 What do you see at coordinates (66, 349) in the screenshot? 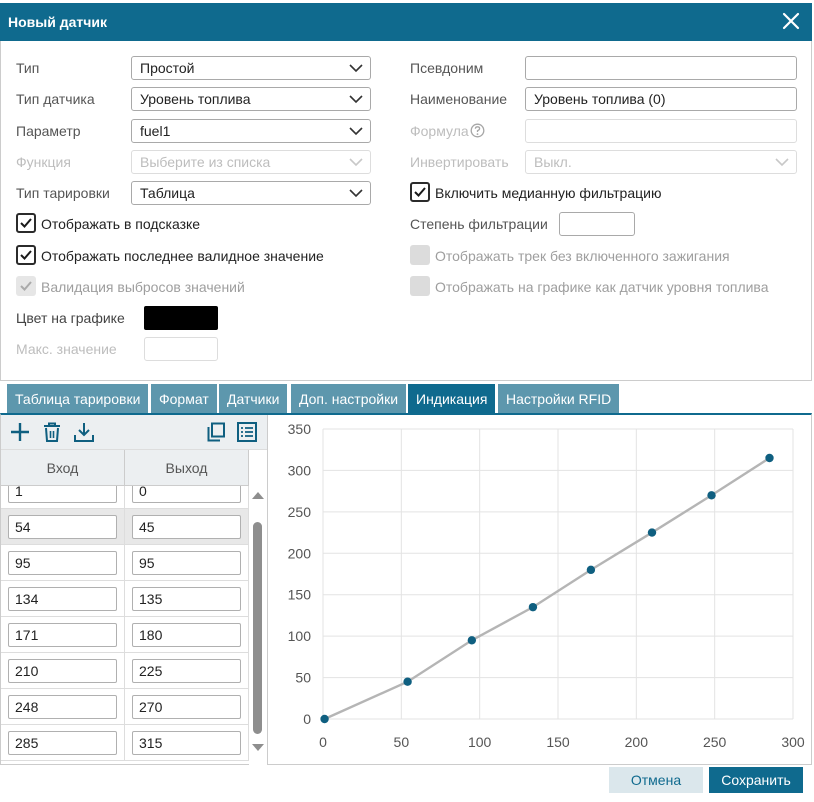
I see `max-value-label: Макс. значение` at bounding box center [66, 349].